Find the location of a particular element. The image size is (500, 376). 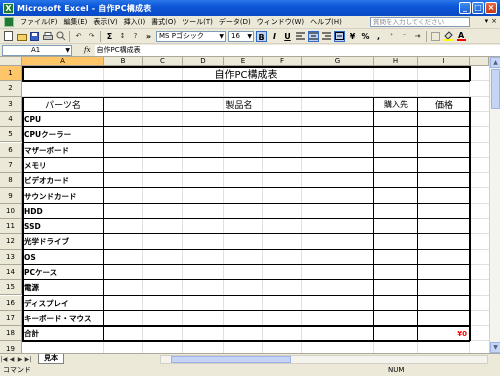

header-part-name: パーツ名 is located at coordinates (63, 104).